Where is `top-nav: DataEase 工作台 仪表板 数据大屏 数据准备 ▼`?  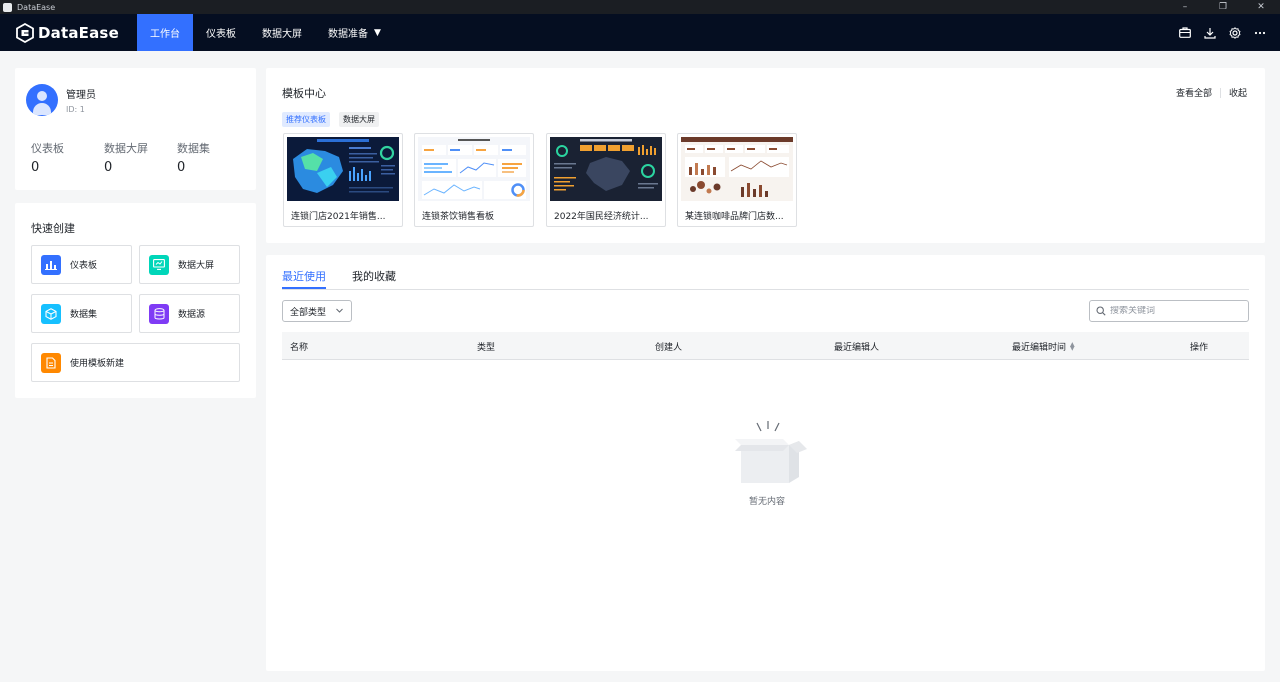 top-nav: DataEase 工作台 仪表板 数据大屏 数据准备 ▼ is located at coordinates (640, 32).